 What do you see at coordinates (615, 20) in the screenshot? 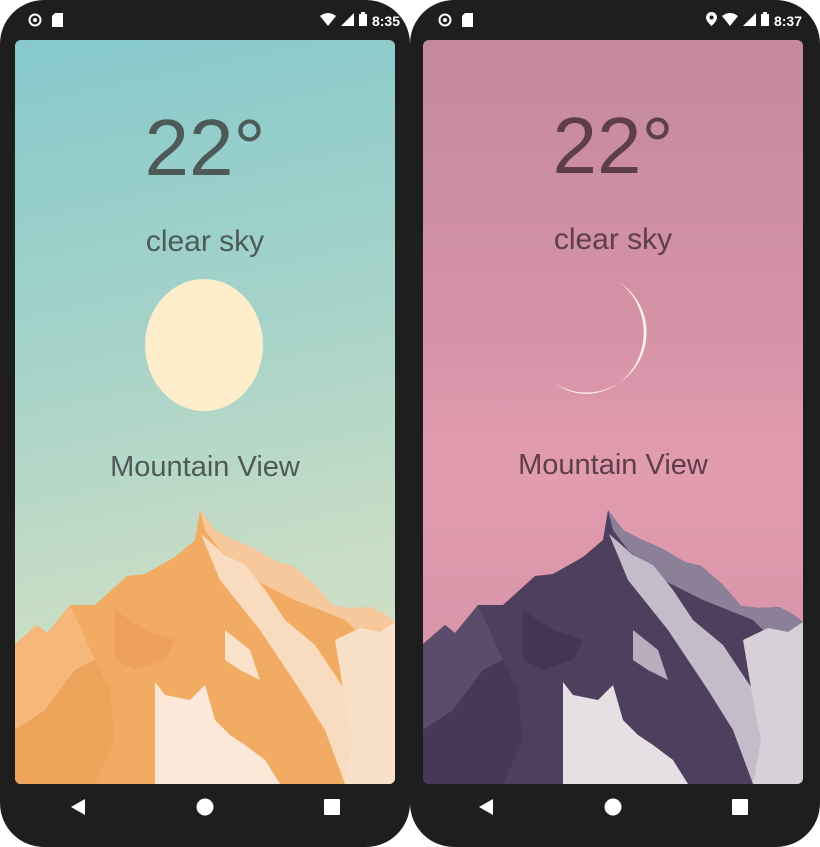
I see `status-bar: 8:37` at bounding box center [615, 20].